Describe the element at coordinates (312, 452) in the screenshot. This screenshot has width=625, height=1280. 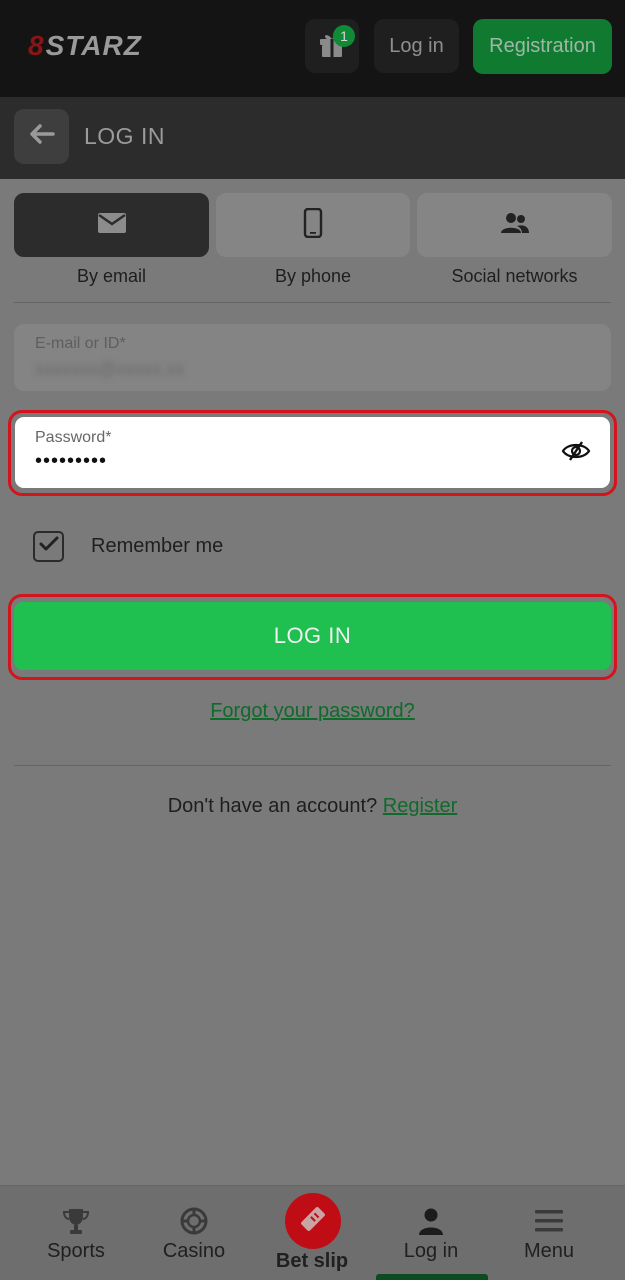
I see `password-field: Password* •••••••••` at that location.